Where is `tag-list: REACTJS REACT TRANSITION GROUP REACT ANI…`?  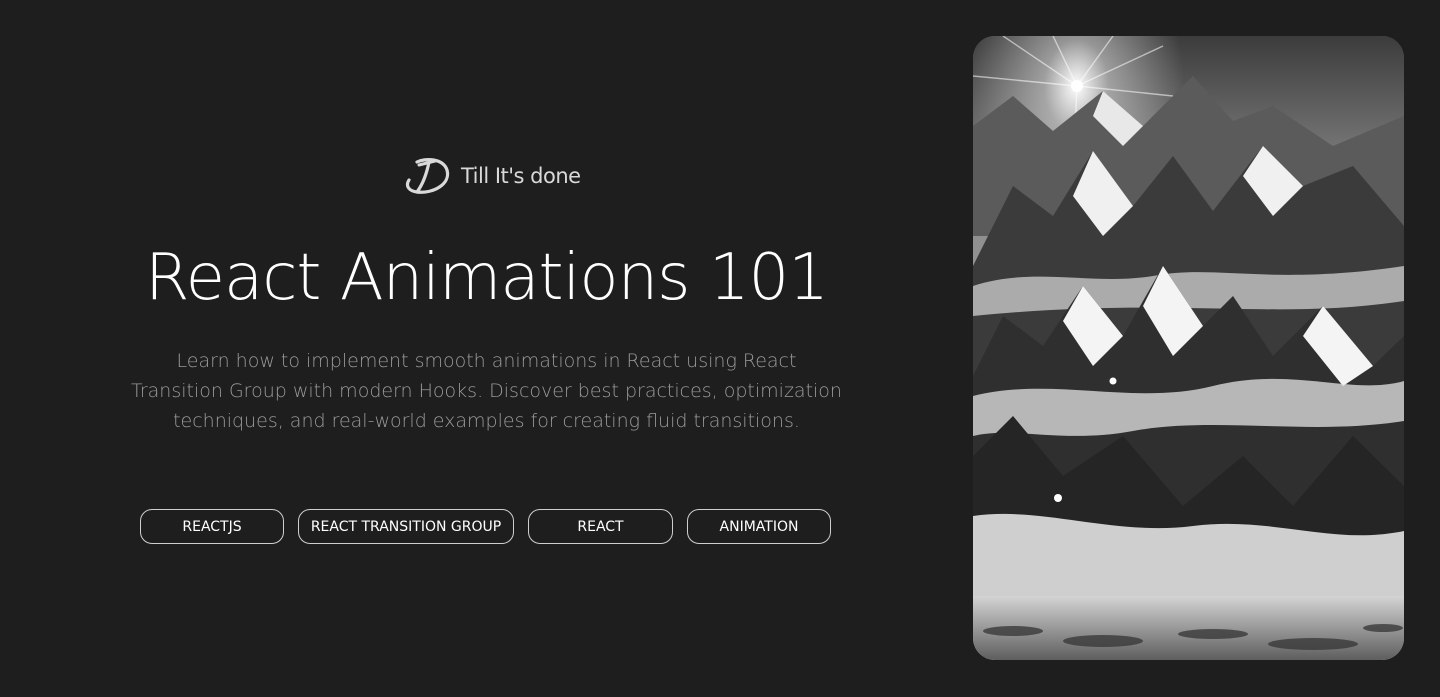 tag-list: REACTJS REACT TRANSITION GROUP REACT ANI… is located at coordinates (485, 526).